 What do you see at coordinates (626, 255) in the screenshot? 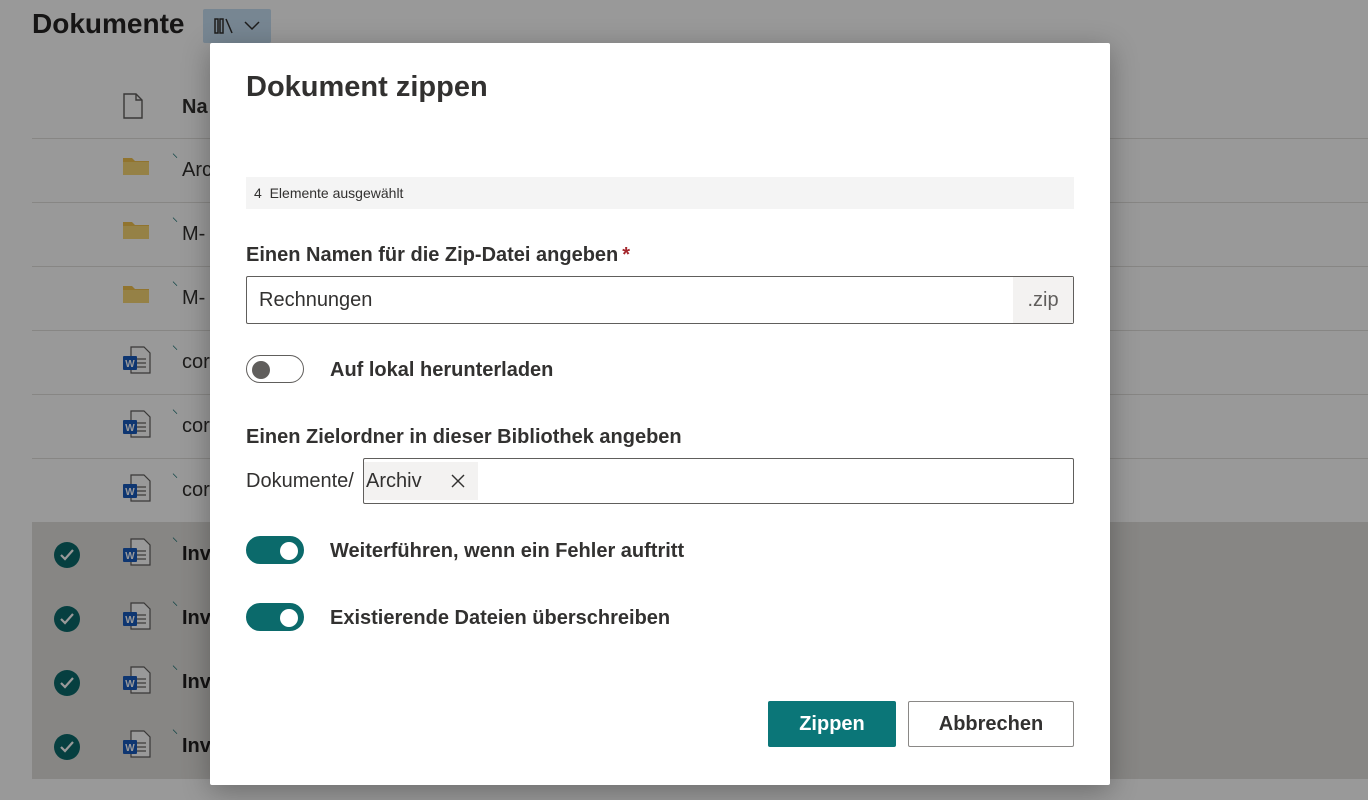
I see `required-marker: *` at bounding box center [626, 255].